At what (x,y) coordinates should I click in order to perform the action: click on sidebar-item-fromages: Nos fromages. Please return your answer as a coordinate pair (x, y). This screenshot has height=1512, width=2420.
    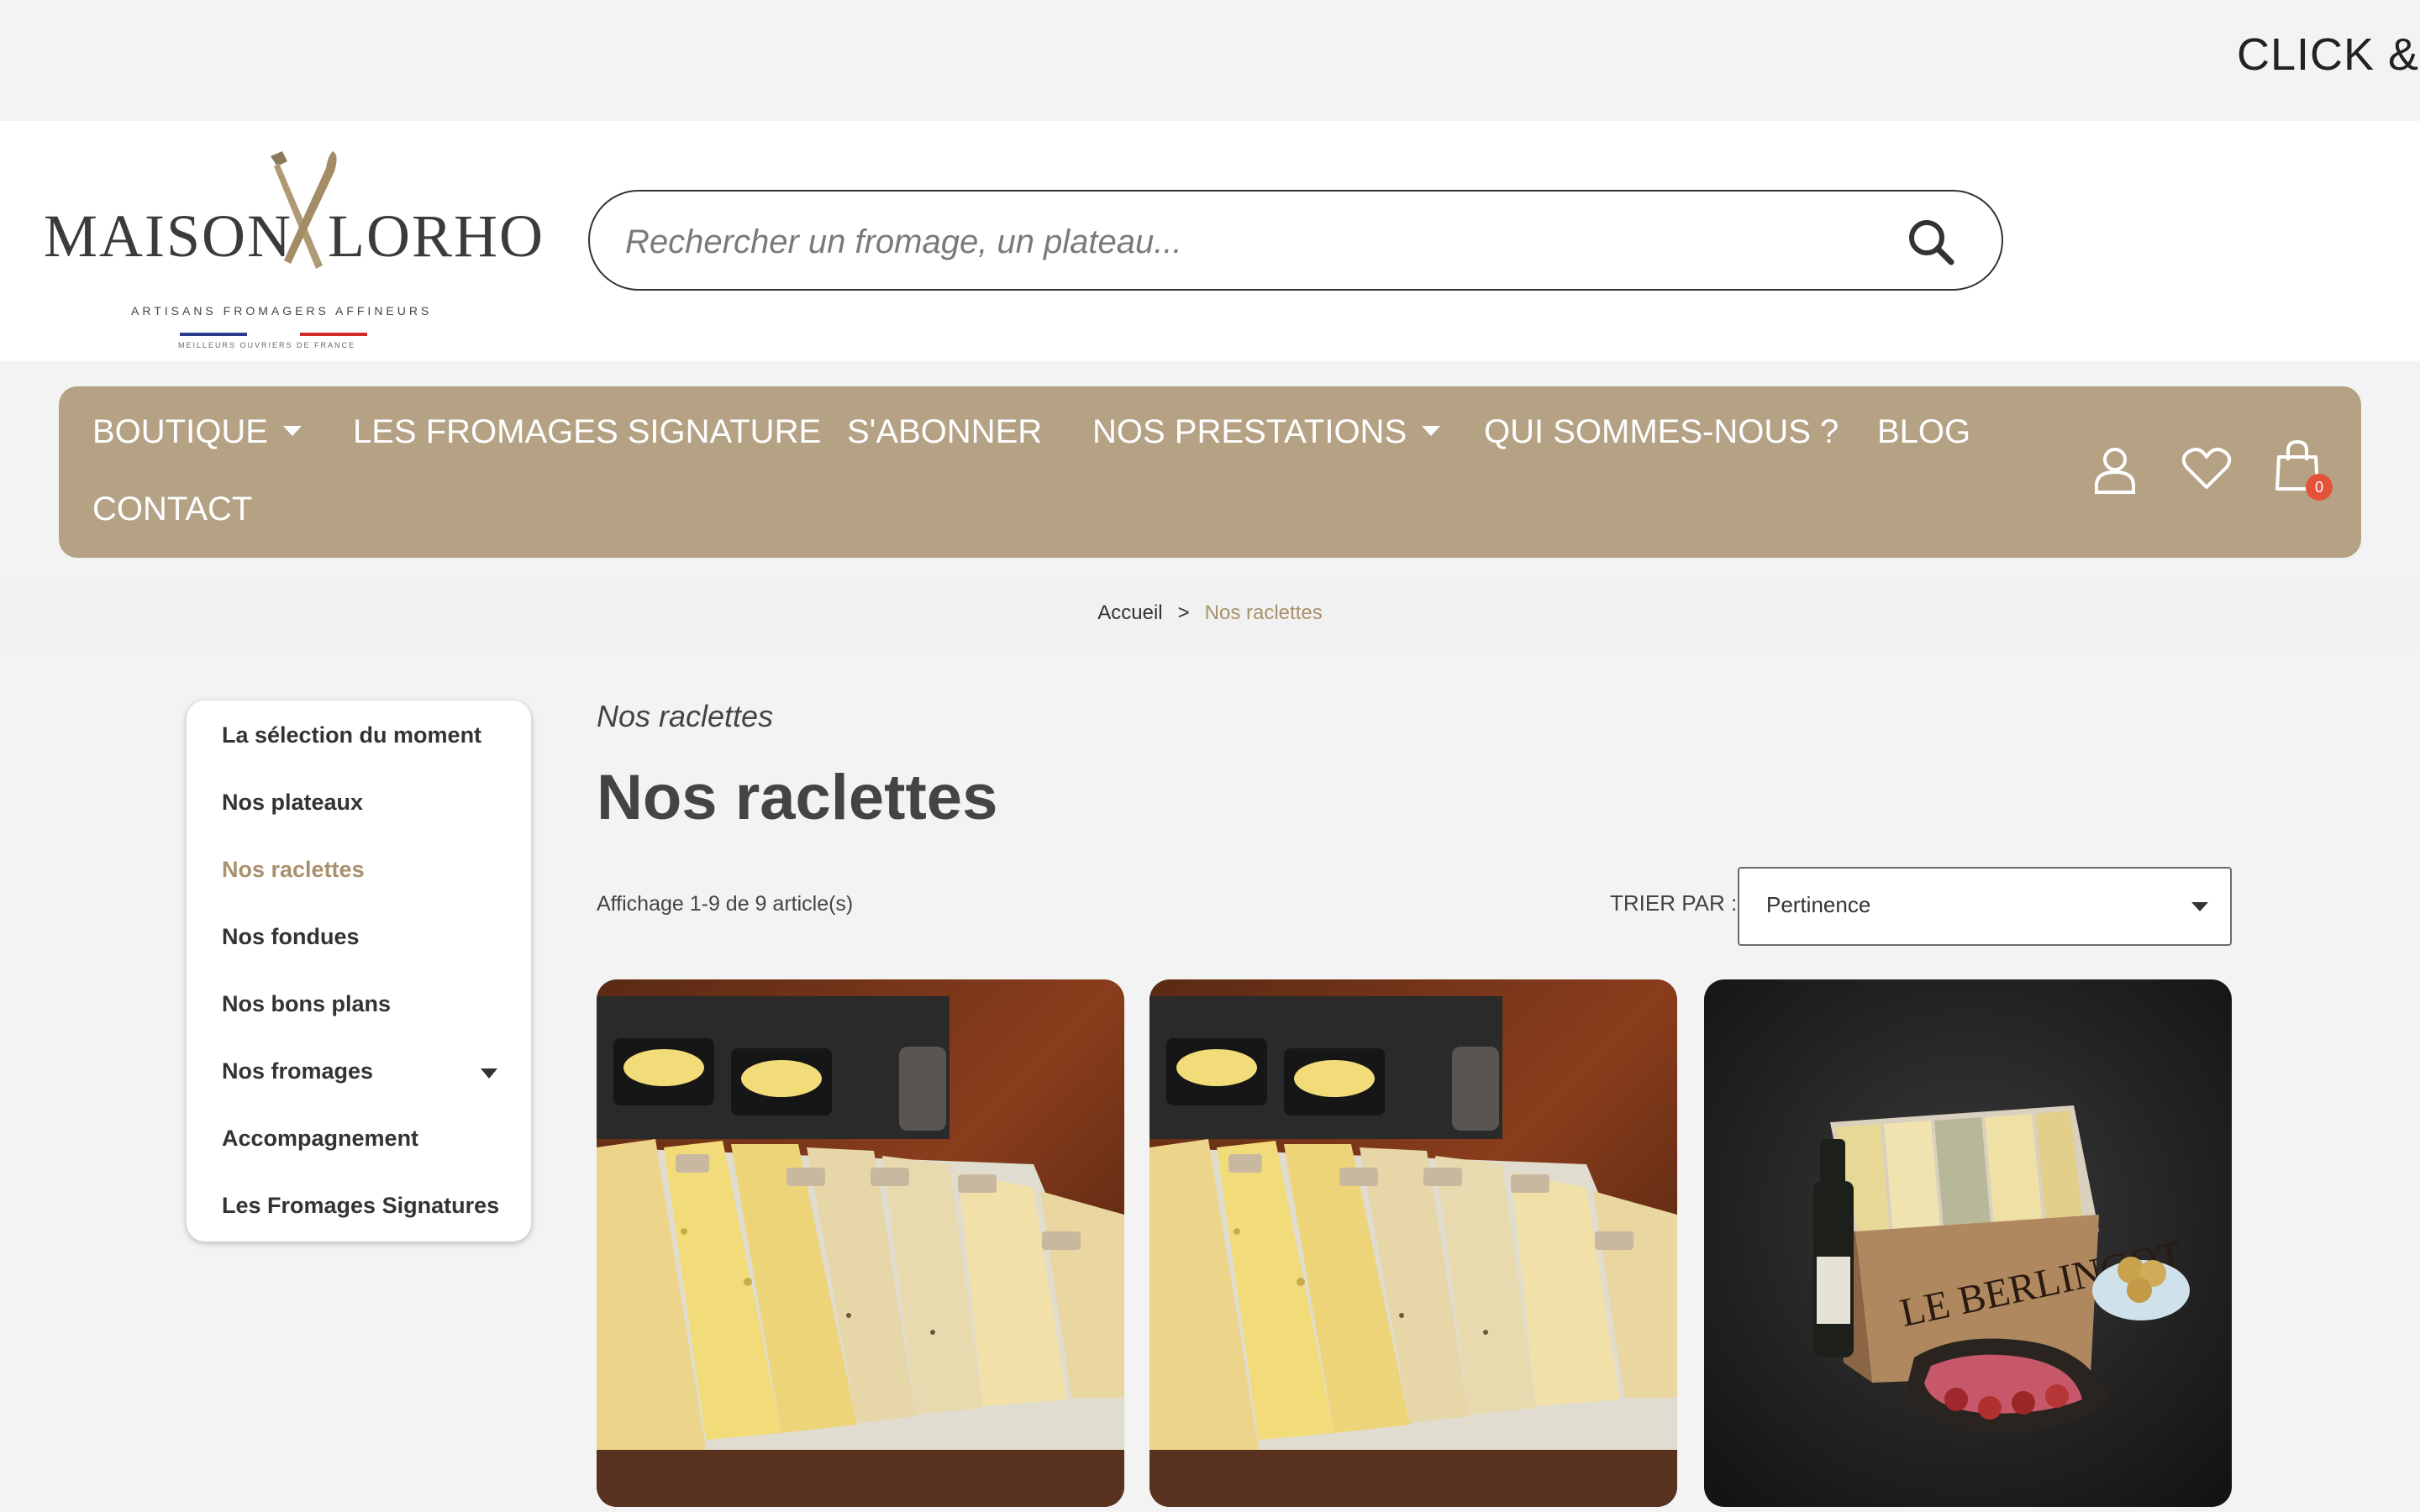
    Looking at the image, I should click on (298, 1071).